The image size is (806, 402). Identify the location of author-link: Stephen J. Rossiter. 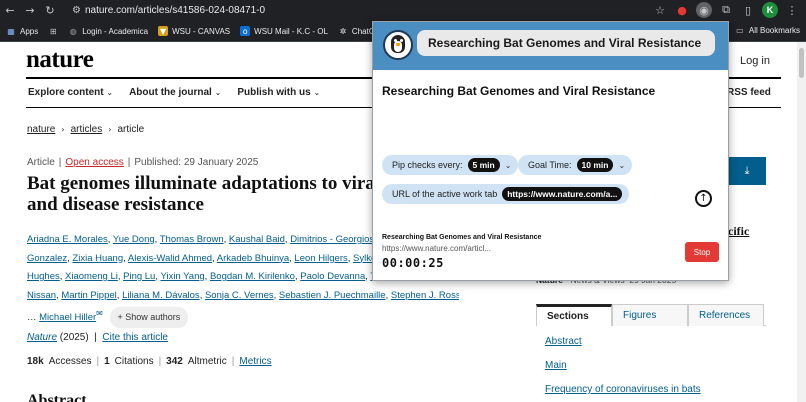
(425, 295).